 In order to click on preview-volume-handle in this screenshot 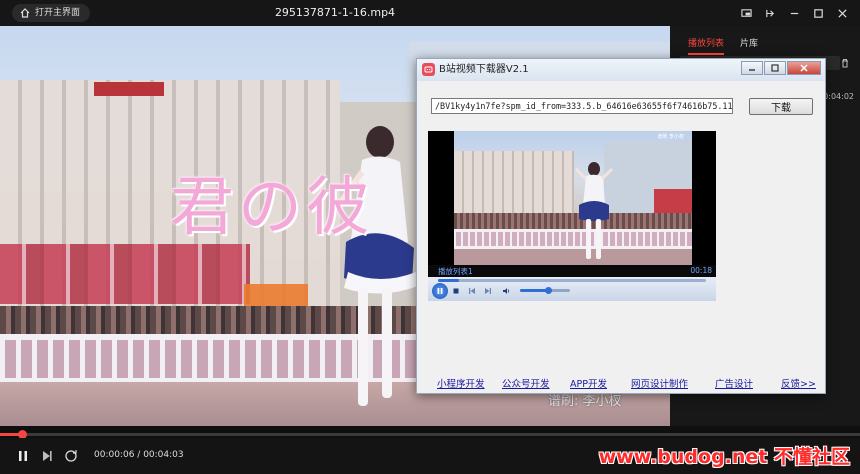, I will do `click(548, 290)`.